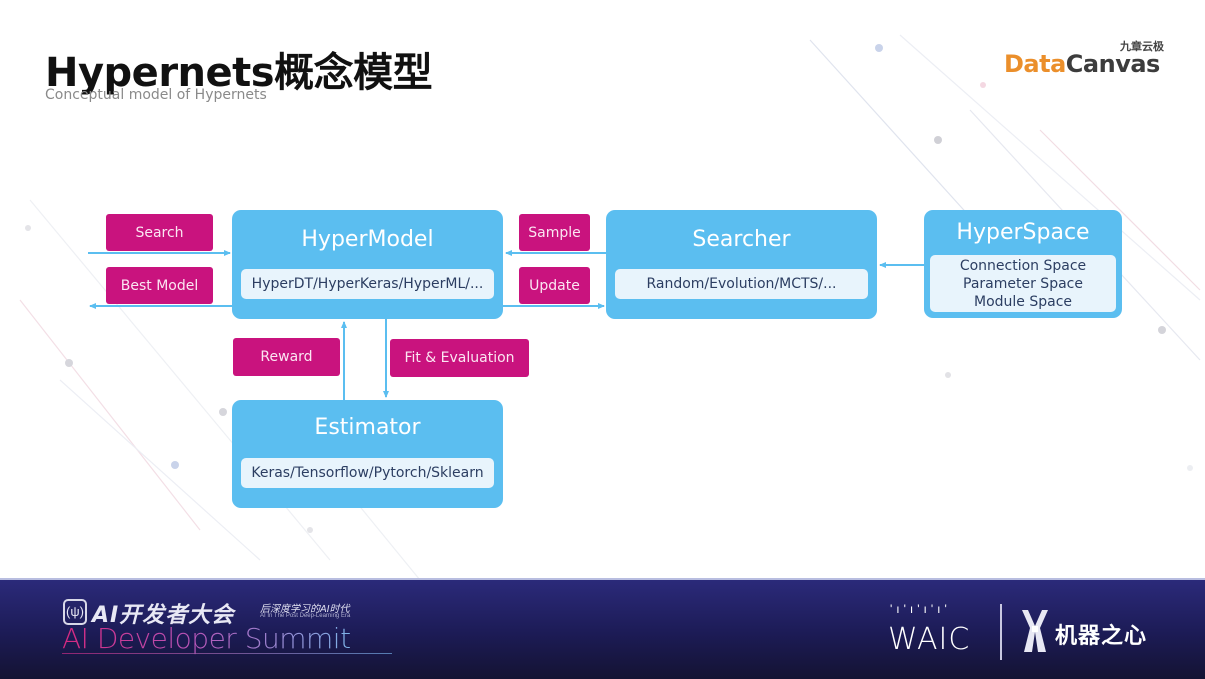 The width and height of the screenshot is (1205, 679). I want to click on waic-text: WAIC, so click(929, 639).